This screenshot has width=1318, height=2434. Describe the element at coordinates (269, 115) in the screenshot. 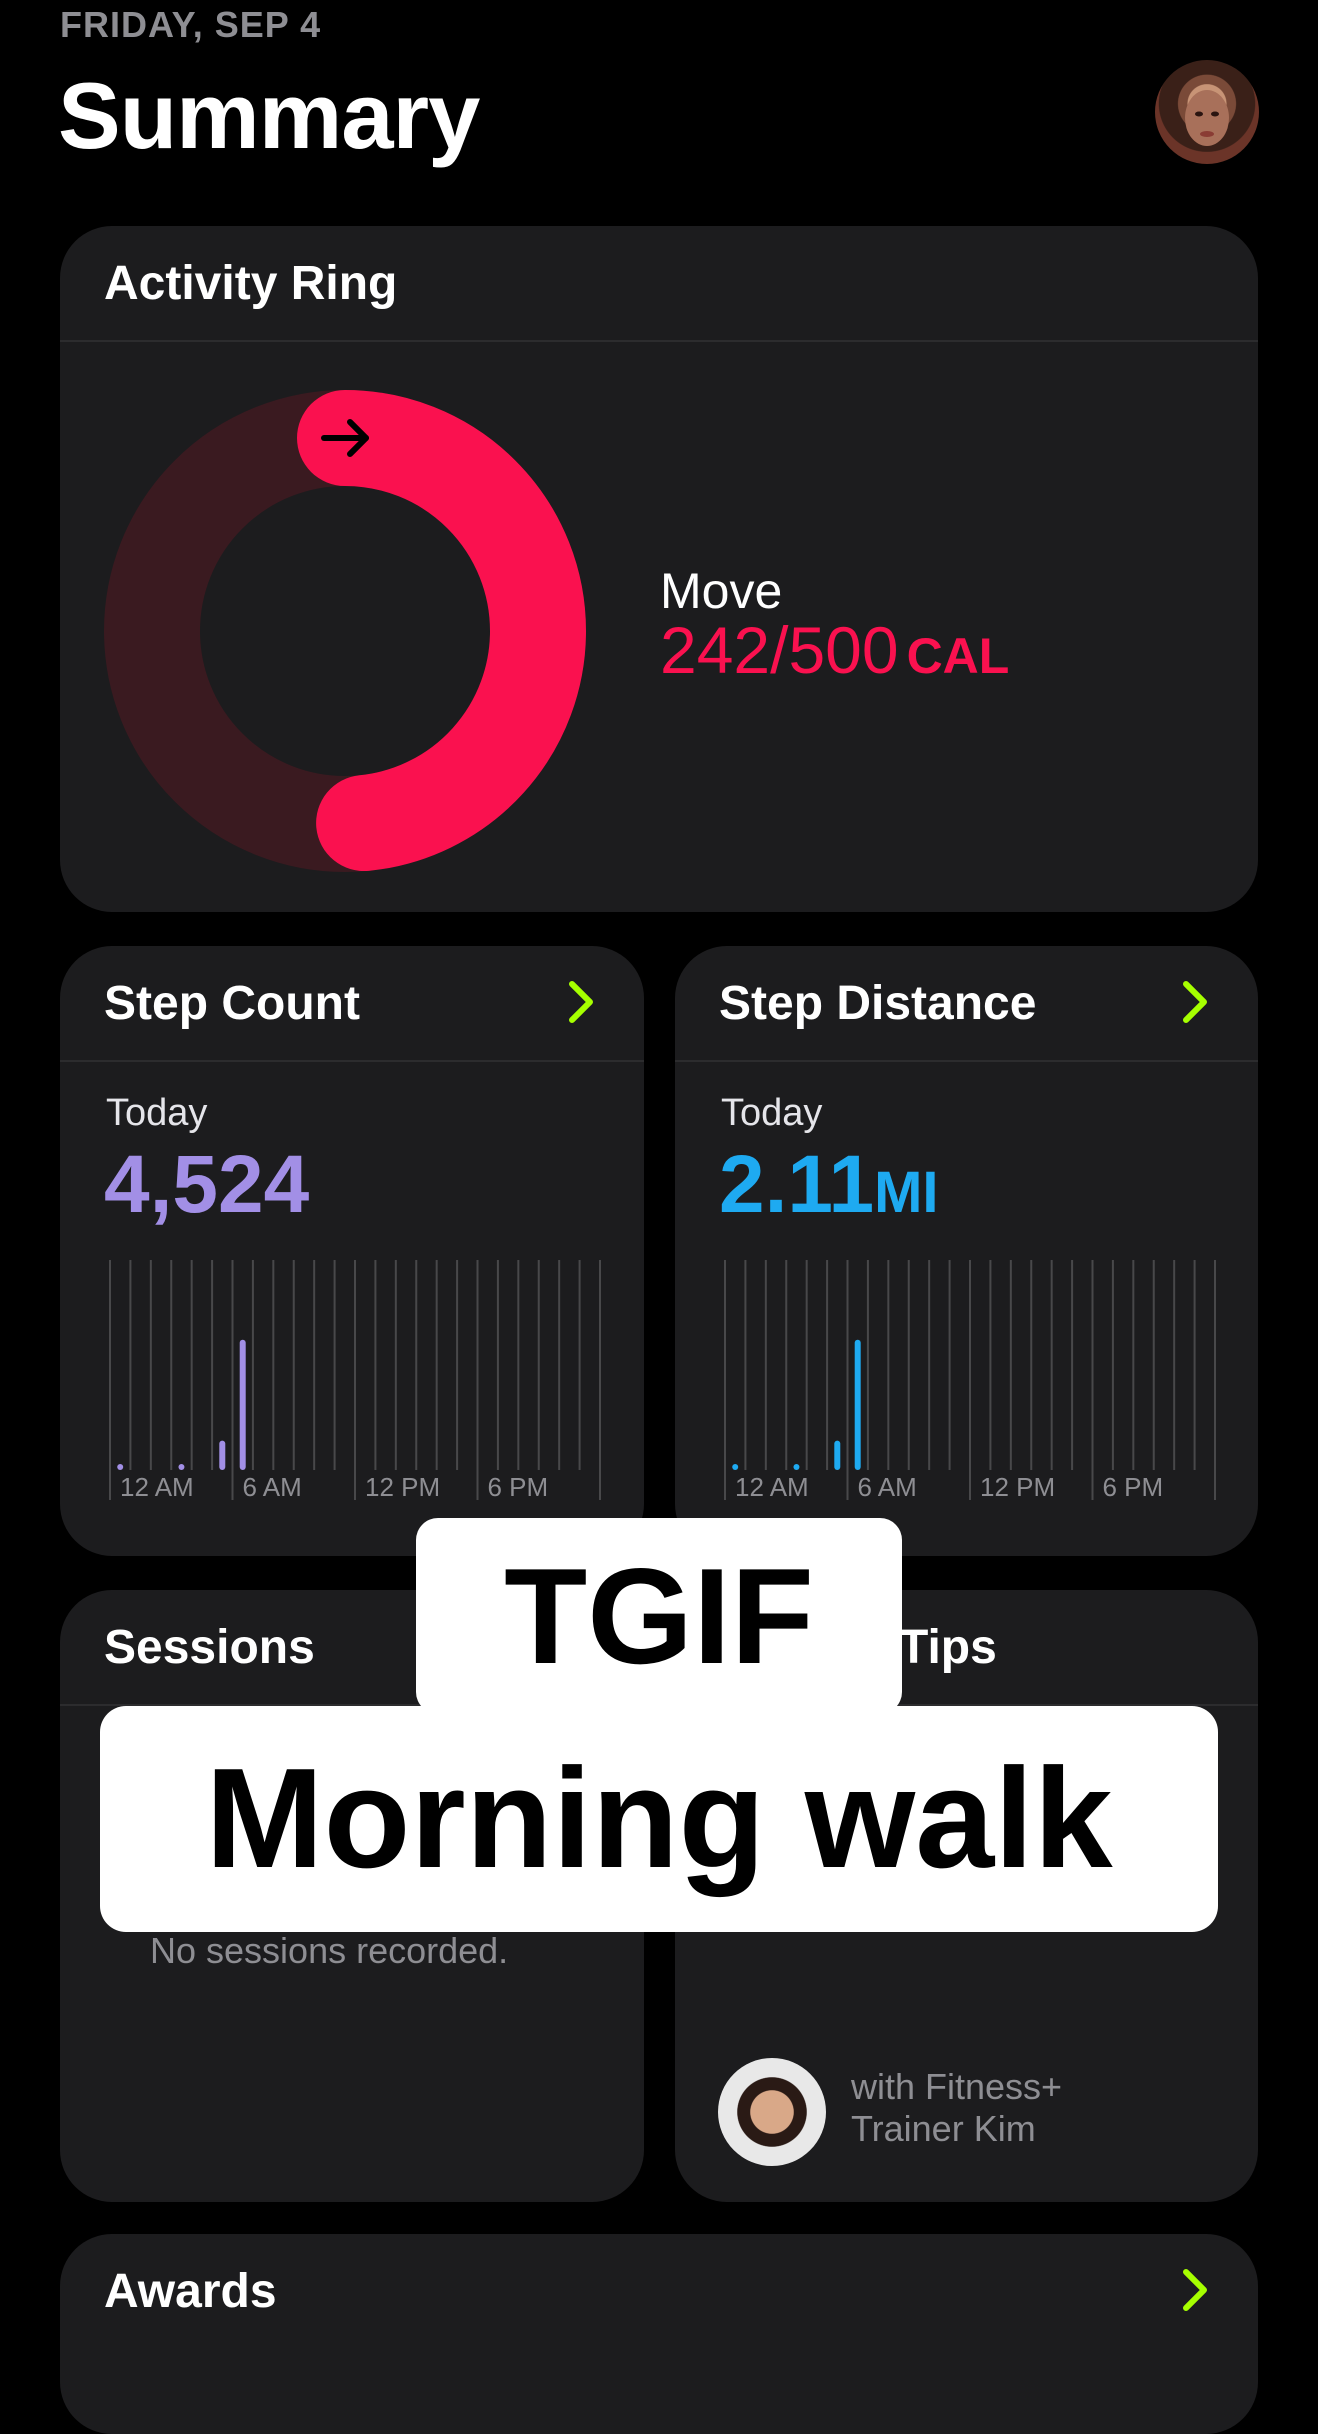

I see `page-title: Summary` at that location.